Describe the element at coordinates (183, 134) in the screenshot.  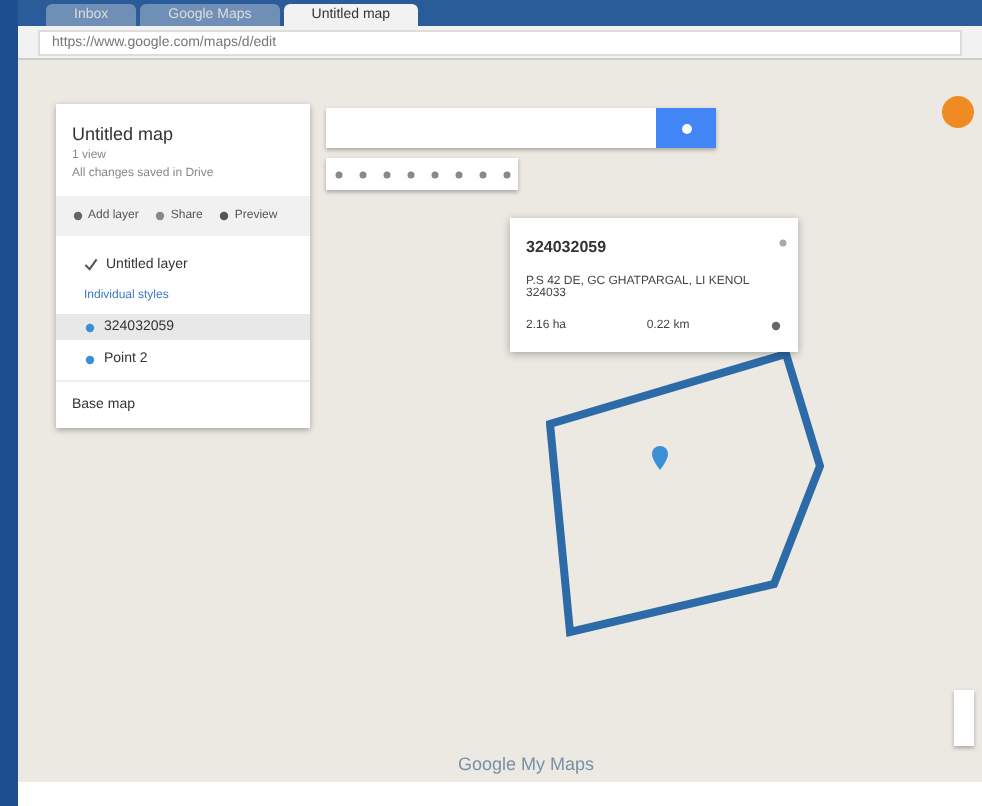
I see `map-title: Untitled map` at that location.